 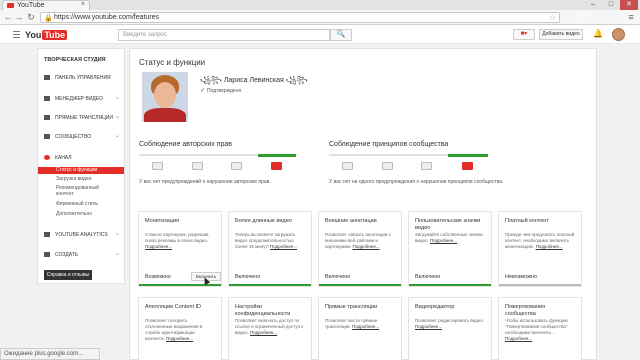 I want to click on sidebar-item-label: МЕНЕДЖЕР ВИДЕО, so click(x=79, y=98).